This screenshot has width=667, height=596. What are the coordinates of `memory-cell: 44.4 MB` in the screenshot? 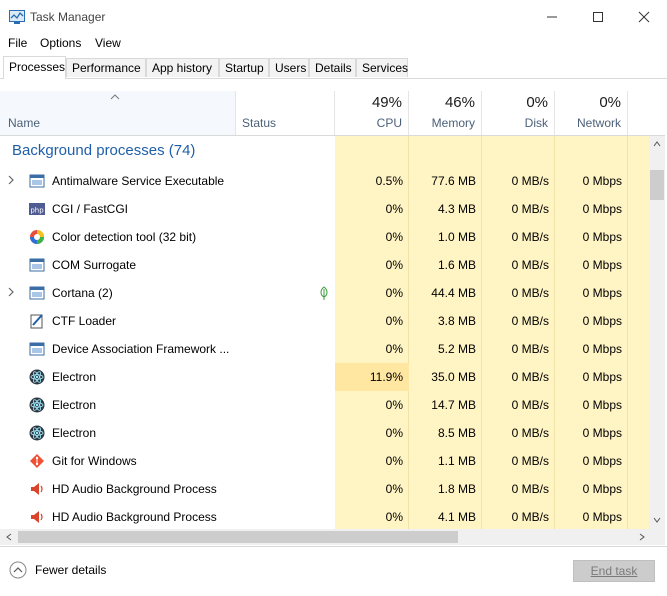 It's located at (453, 293).